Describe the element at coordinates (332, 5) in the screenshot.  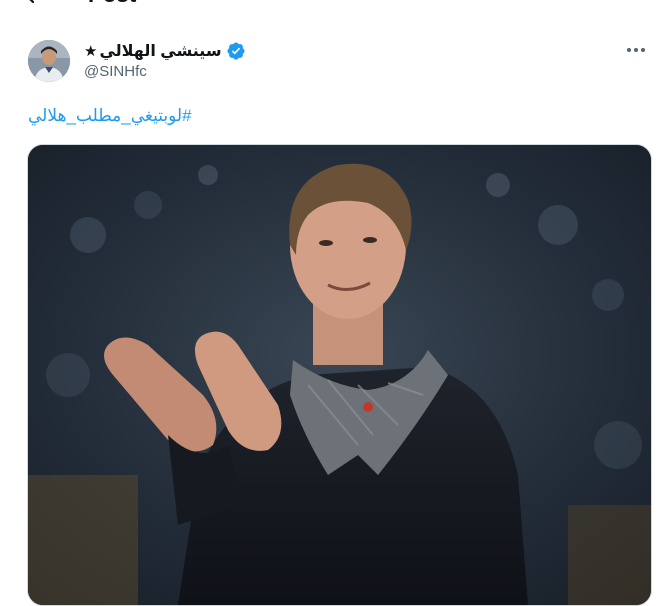
I see `top-bar: Post` at that location.